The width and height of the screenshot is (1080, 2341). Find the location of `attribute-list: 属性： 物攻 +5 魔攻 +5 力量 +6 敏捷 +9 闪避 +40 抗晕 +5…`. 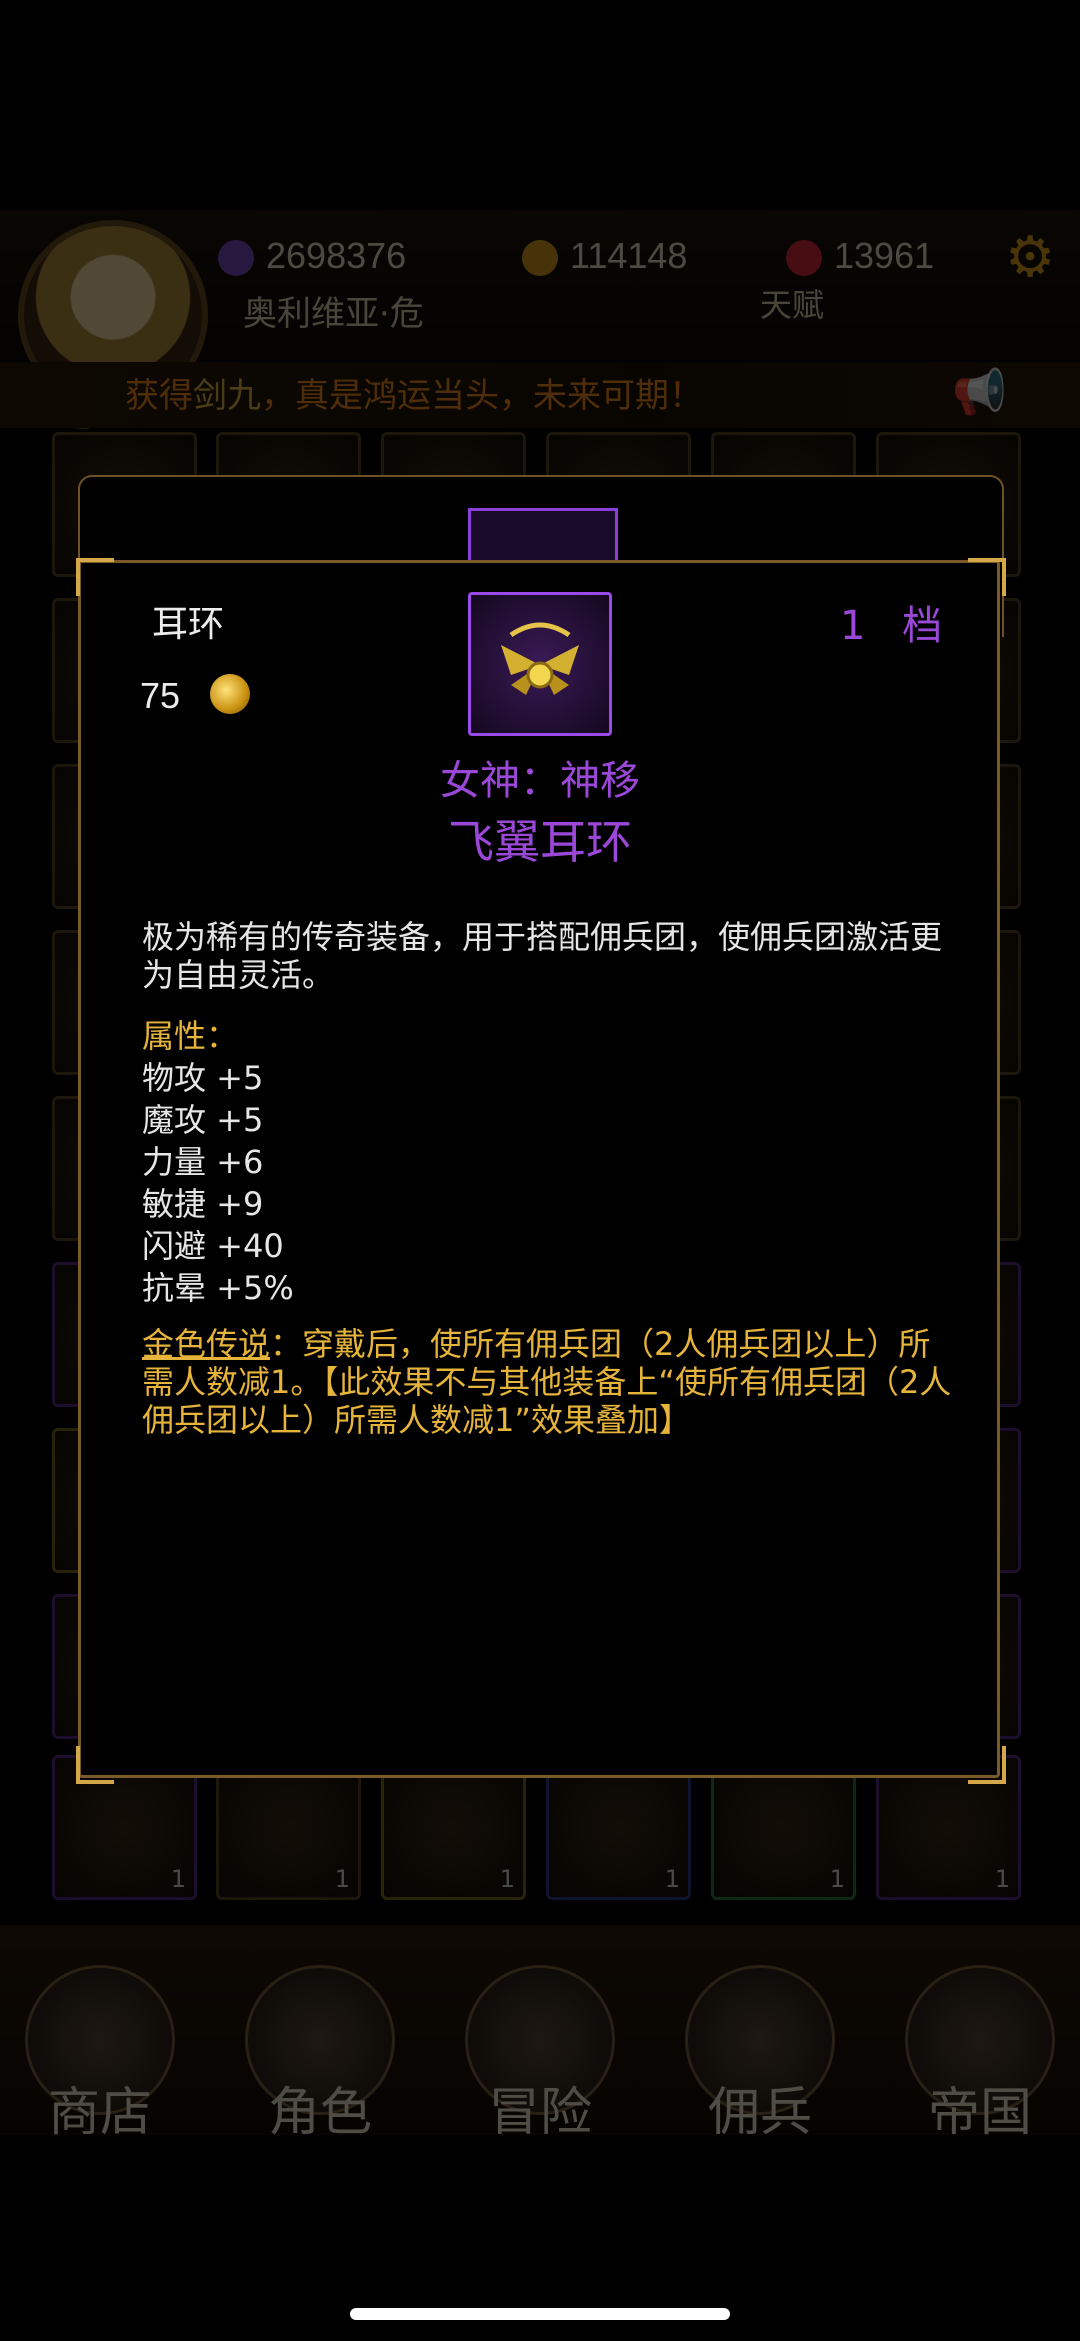

attribute-list: 属性： 物攻 +5 魔攻 +5 力量 +6 敏捷 +9 闪避 +40 抗晕 +5… is located at coordinates (218, 1162).